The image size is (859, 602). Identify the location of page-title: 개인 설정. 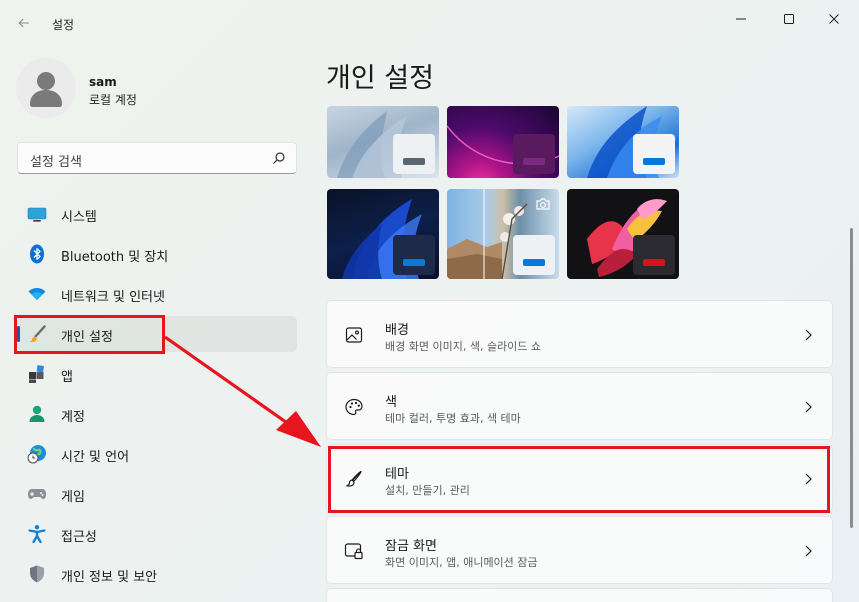
(380, 78).